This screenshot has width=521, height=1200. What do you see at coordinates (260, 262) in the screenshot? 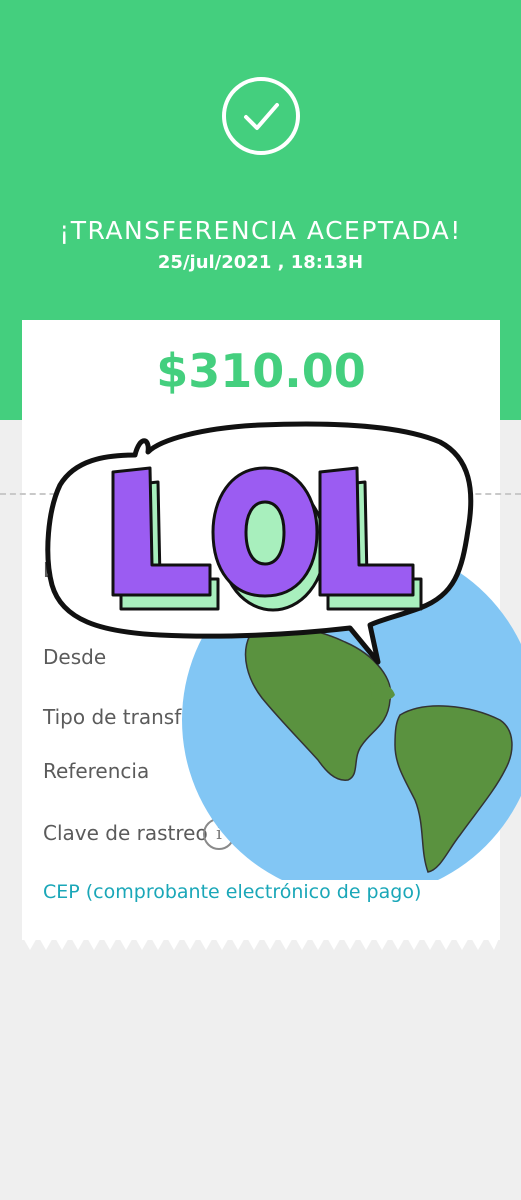
I see `transfer-datetime: 25/jul/2021 , 18:13H` at bounding box center [260, 262].